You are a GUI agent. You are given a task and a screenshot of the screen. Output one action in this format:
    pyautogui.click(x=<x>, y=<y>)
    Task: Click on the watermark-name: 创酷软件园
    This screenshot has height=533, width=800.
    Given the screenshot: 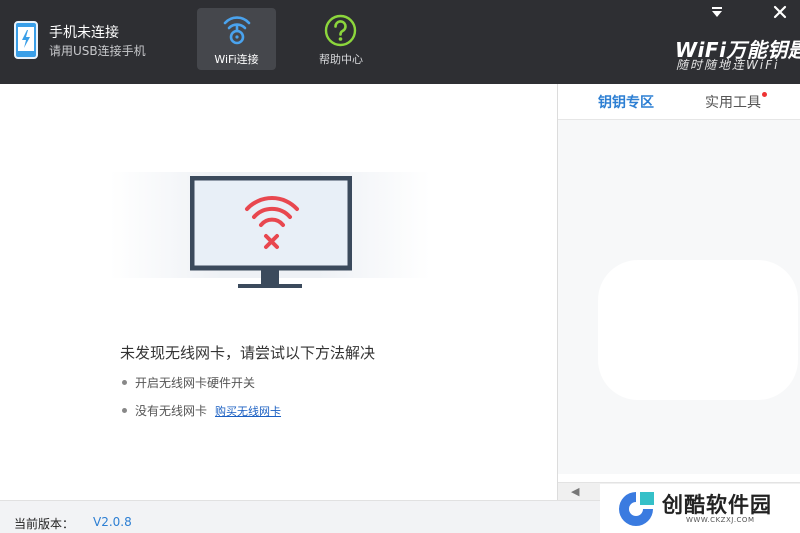 What is the action you would take?
    pyautogui.click(x=717, y=505)
    